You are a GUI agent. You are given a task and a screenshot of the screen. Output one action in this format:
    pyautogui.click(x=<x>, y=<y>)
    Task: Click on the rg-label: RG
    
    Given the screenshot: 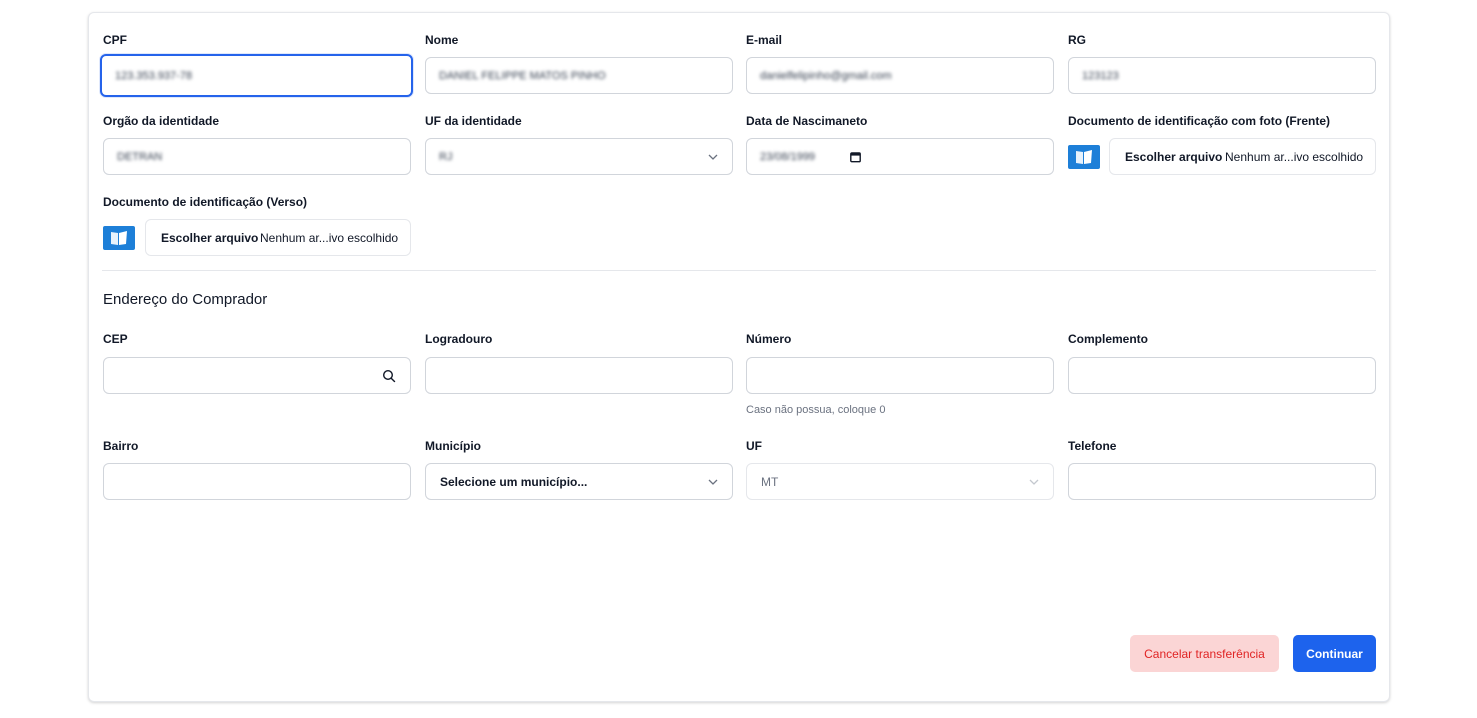 What is the action you would take?
    pyautogui.click(x=1077, y=40)
    